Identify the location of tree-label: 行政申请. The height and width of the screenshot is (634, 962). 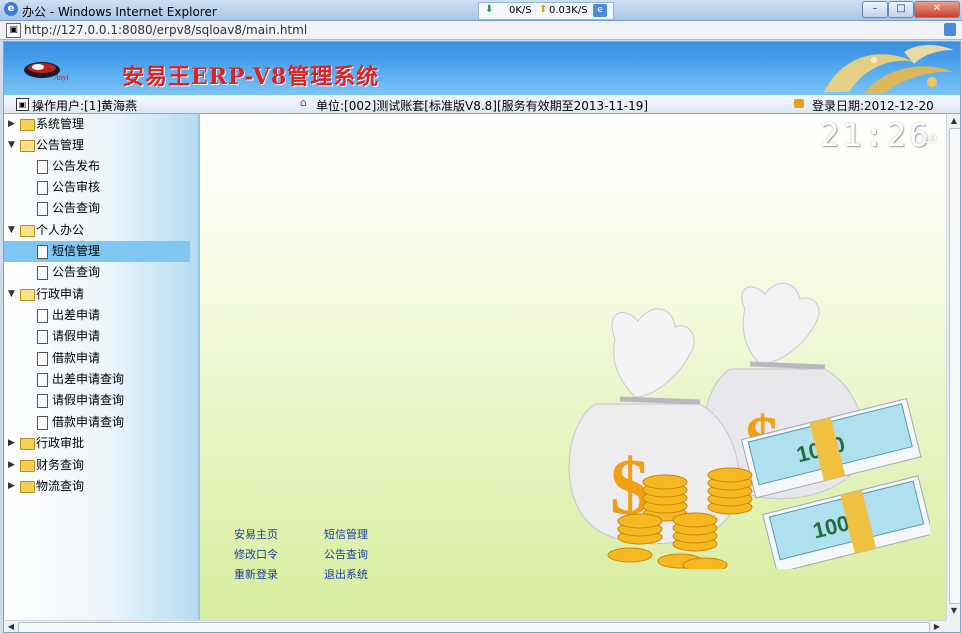
(60, 294).